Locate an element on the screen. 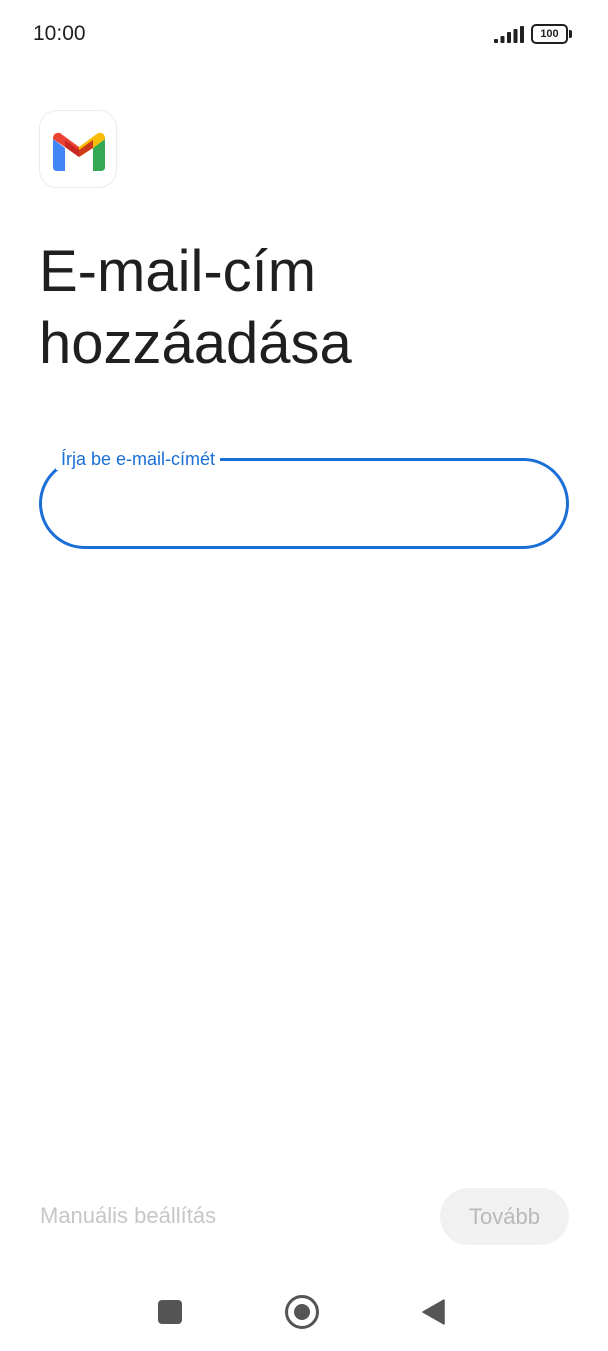  status-bar: 10:00 100 is located at coordinates (304, 35).